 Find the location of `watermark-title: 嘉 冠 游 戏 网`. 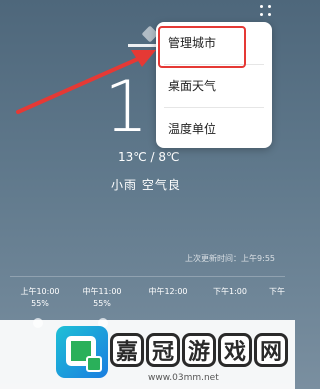

watermark-title: 嘉 冠 游 戏 网 is located at coordinates (199, 350).